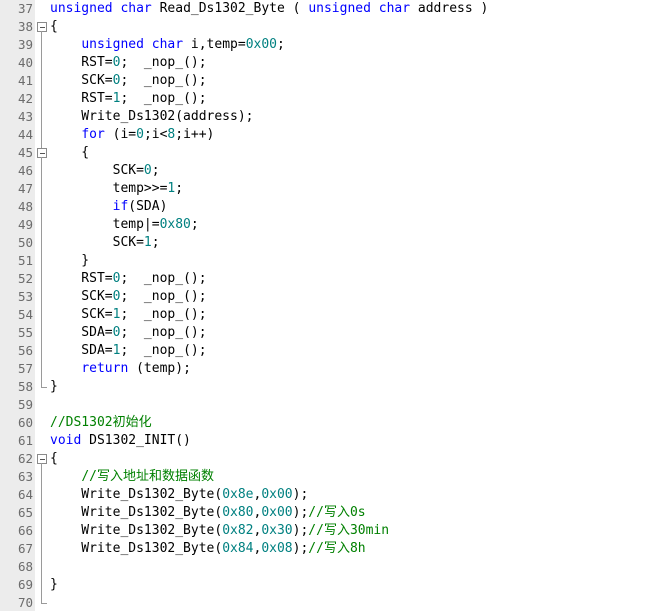  Describe the element at coordinates (25, 26) in the screenshot. I see `line-number: 38` at that location.